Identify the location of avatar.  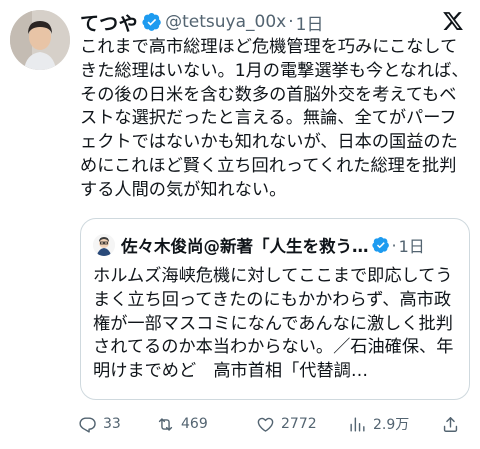
(40, 40).